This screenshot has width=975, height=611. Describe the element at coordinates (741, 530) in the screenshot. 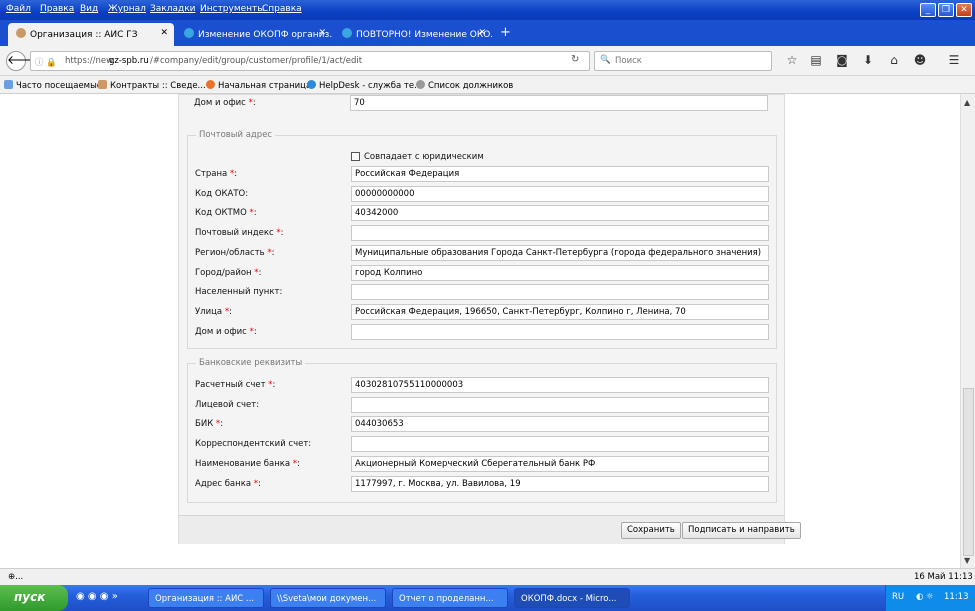

I see `sign-and-send-button: Подписать и направить` at that location.